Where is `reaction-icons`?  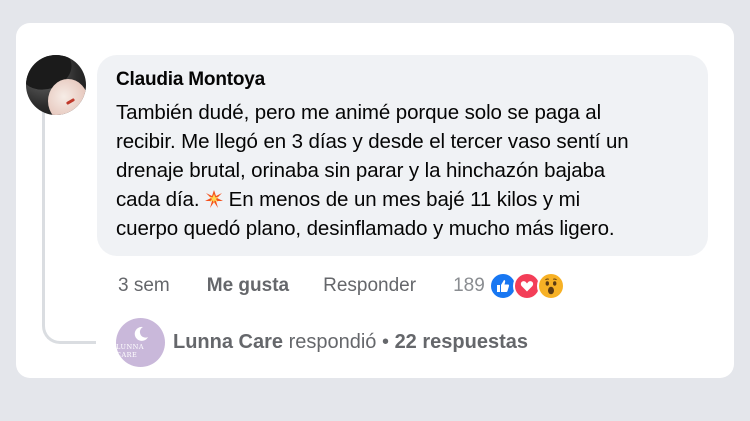 reaction-icons is located at coordinates (526, 286).